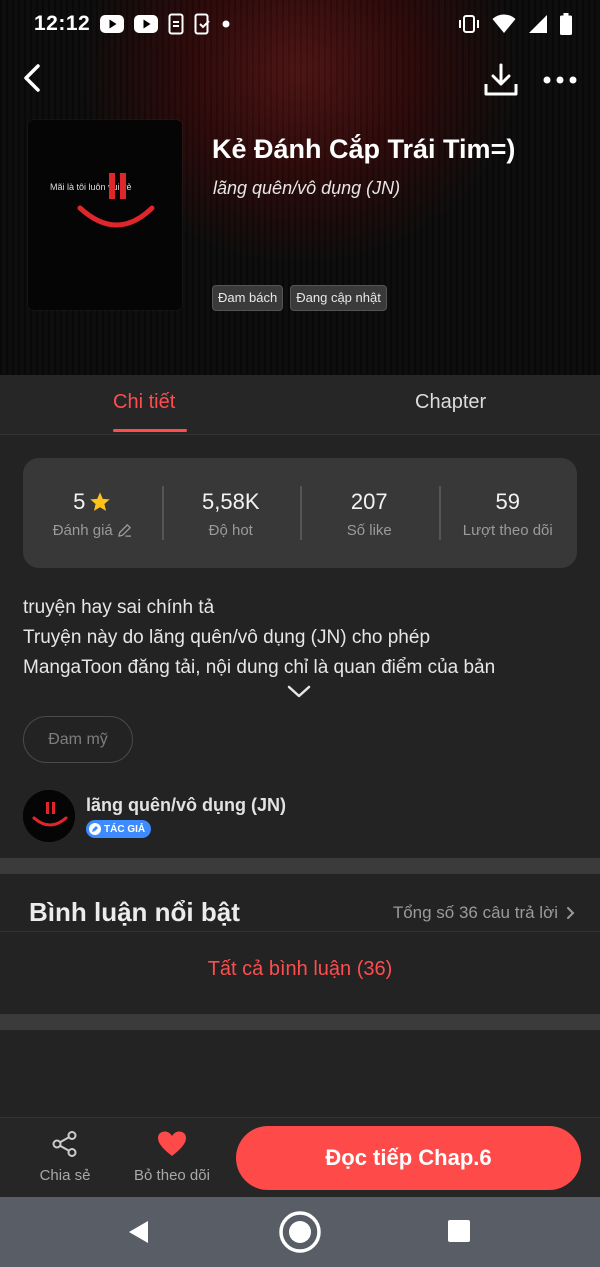  I want to click on book-title: Kẻ Đánh Cắp Trái Tim=), so click(364, 149).